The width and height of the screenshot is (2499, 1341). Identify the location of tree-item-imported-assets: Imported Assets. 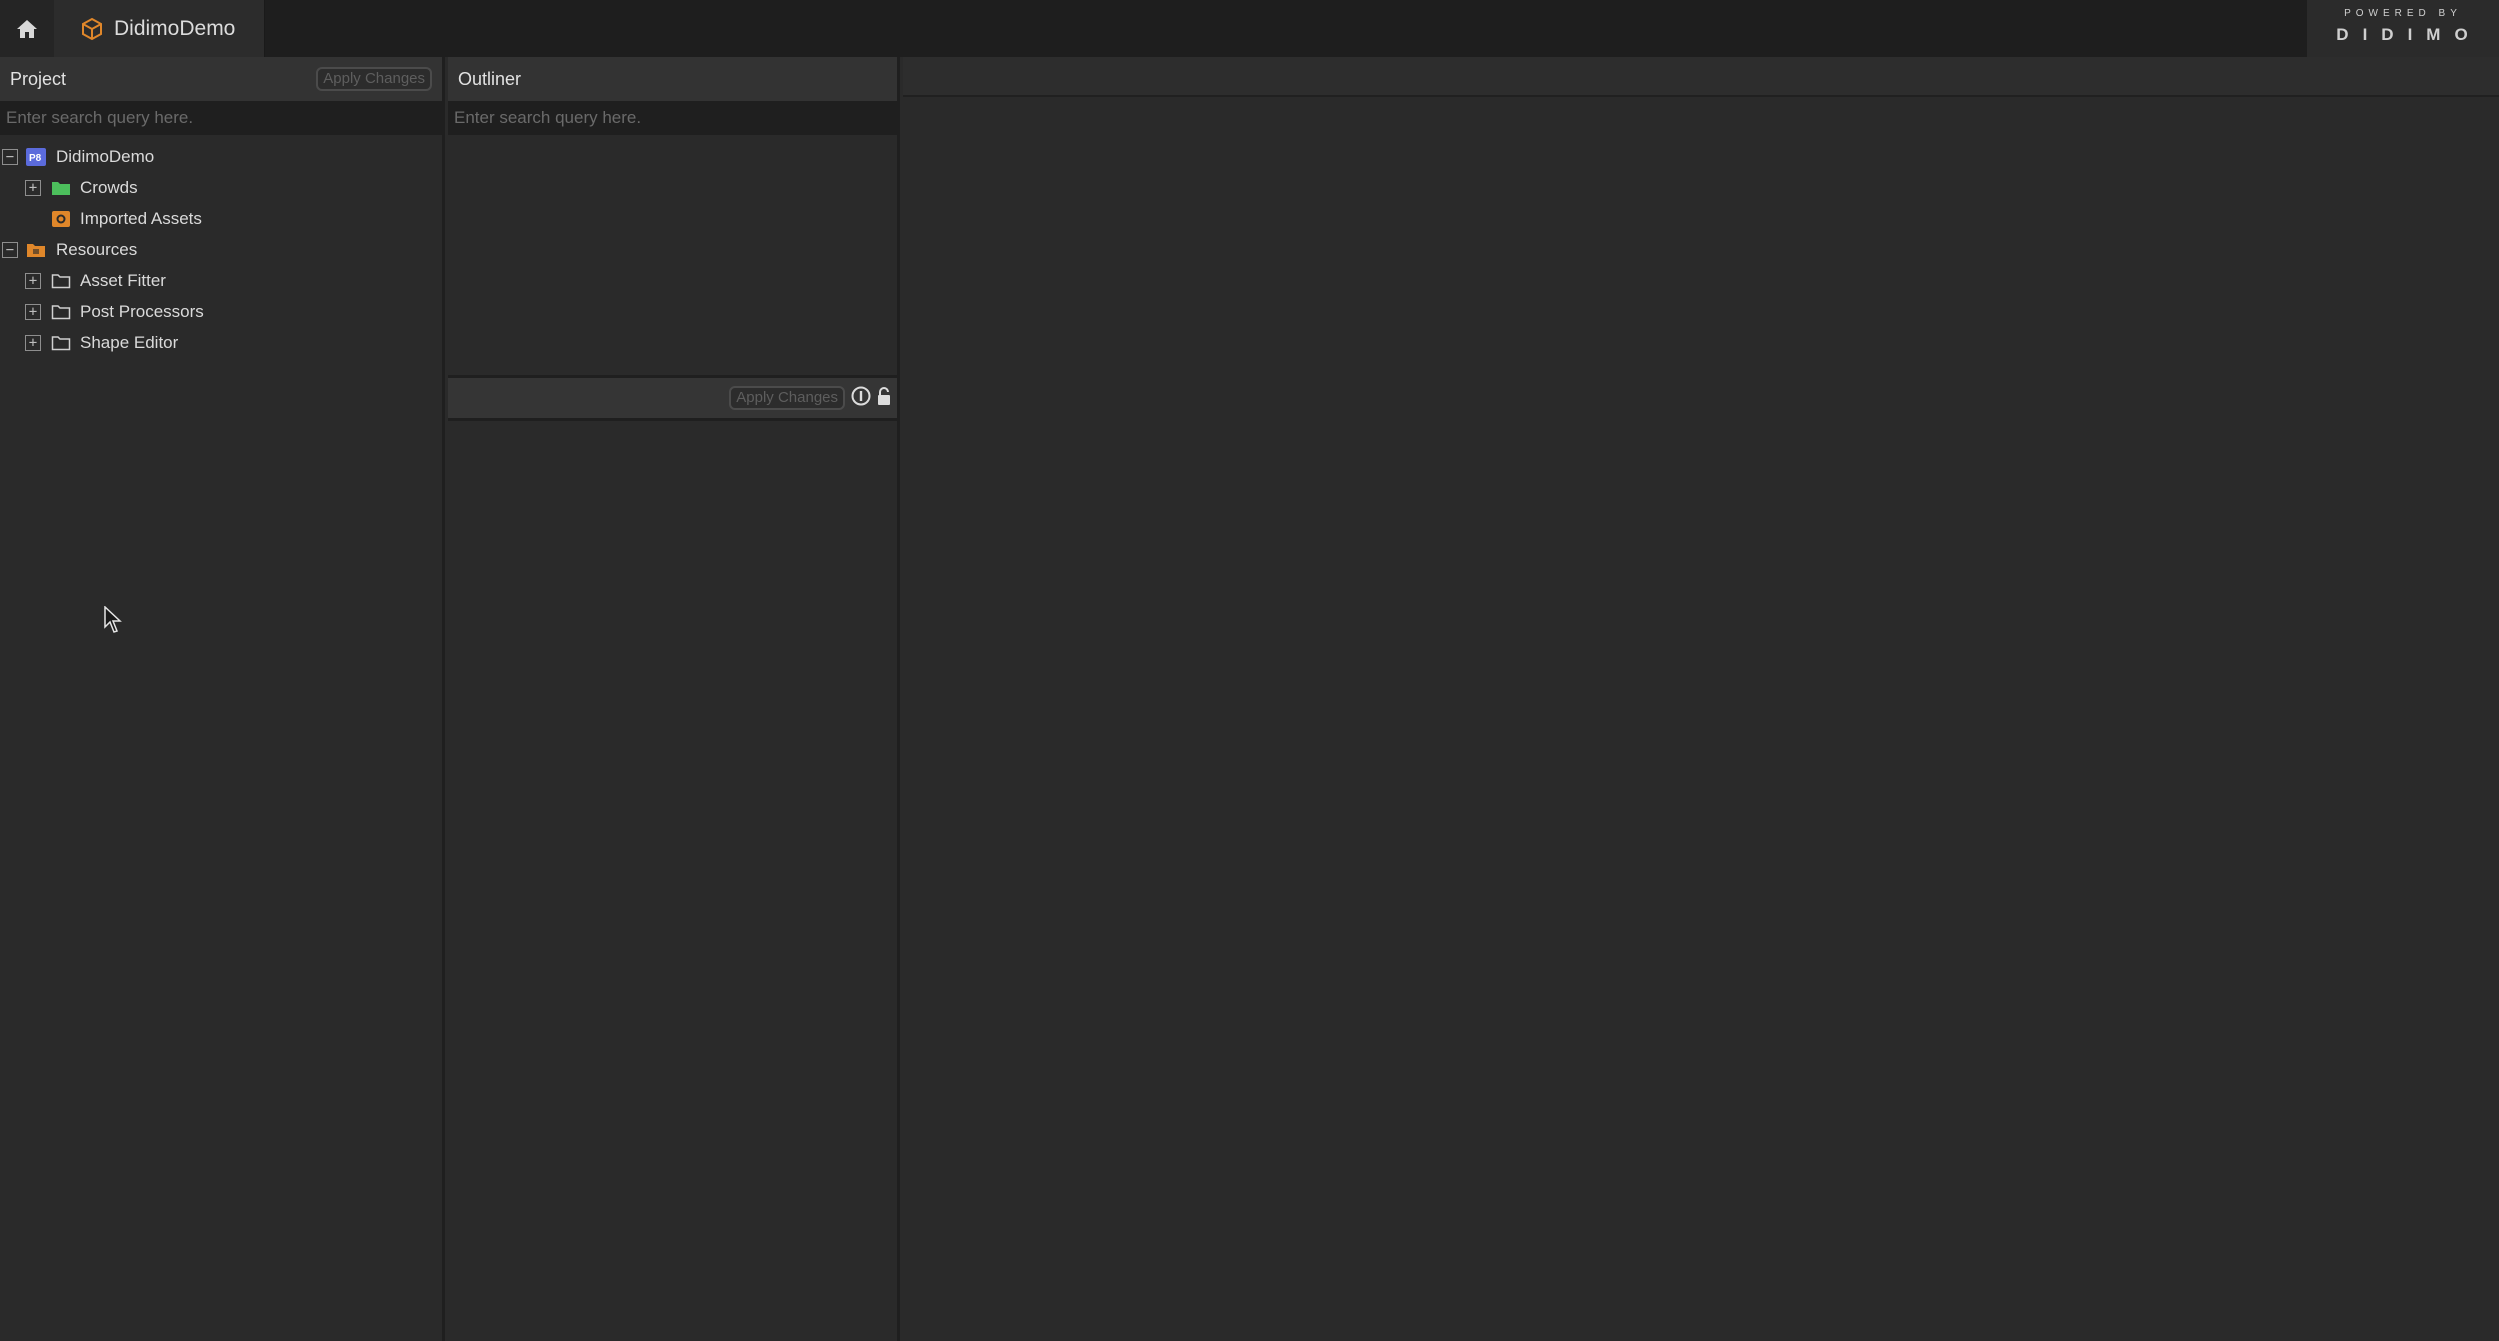
(221, 218).